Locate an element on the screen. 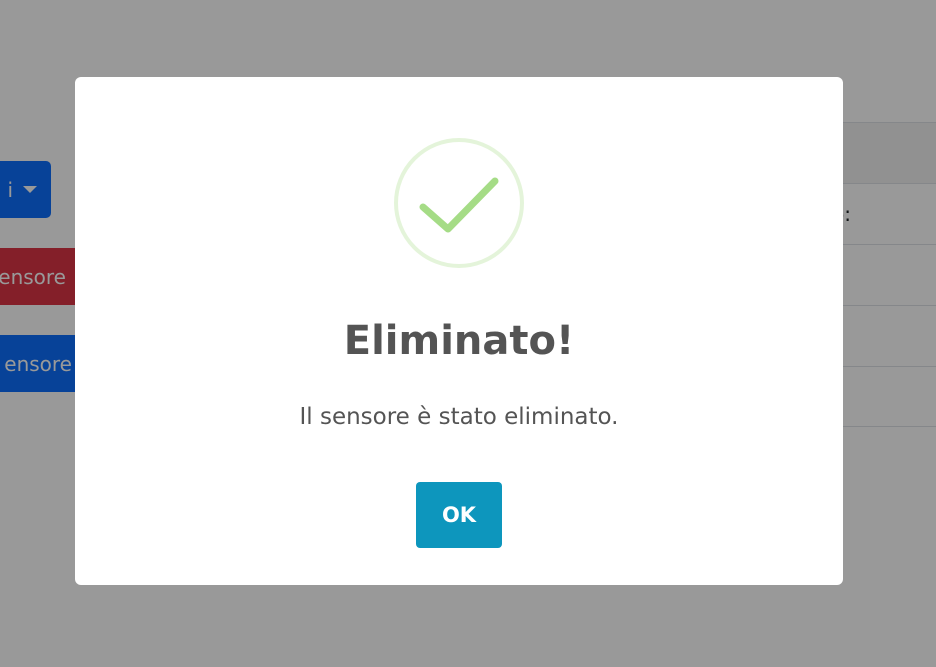  dialog-message: Il sensore è stato eliminato. is located at coordinates (459, 417).